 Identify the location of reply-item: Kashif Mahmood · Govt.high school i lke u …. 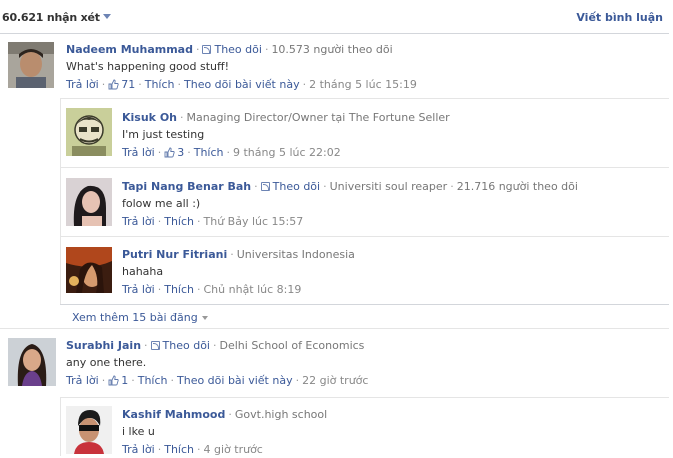
(364, 427).